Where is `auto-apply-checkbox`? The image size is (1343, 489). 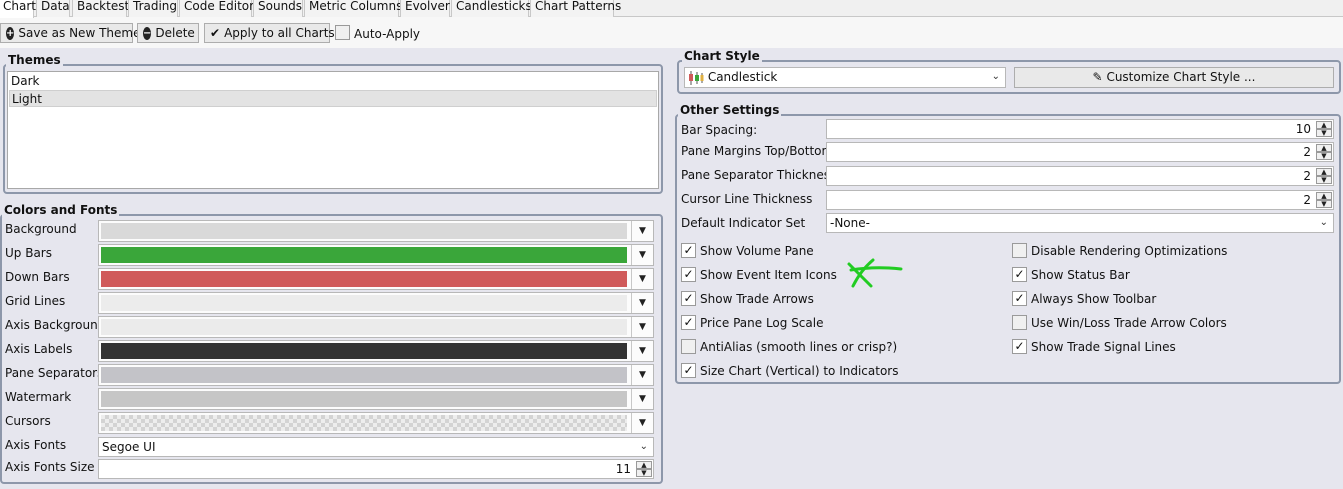 auto-apply-checkbox is located at coordinates (342, 32).